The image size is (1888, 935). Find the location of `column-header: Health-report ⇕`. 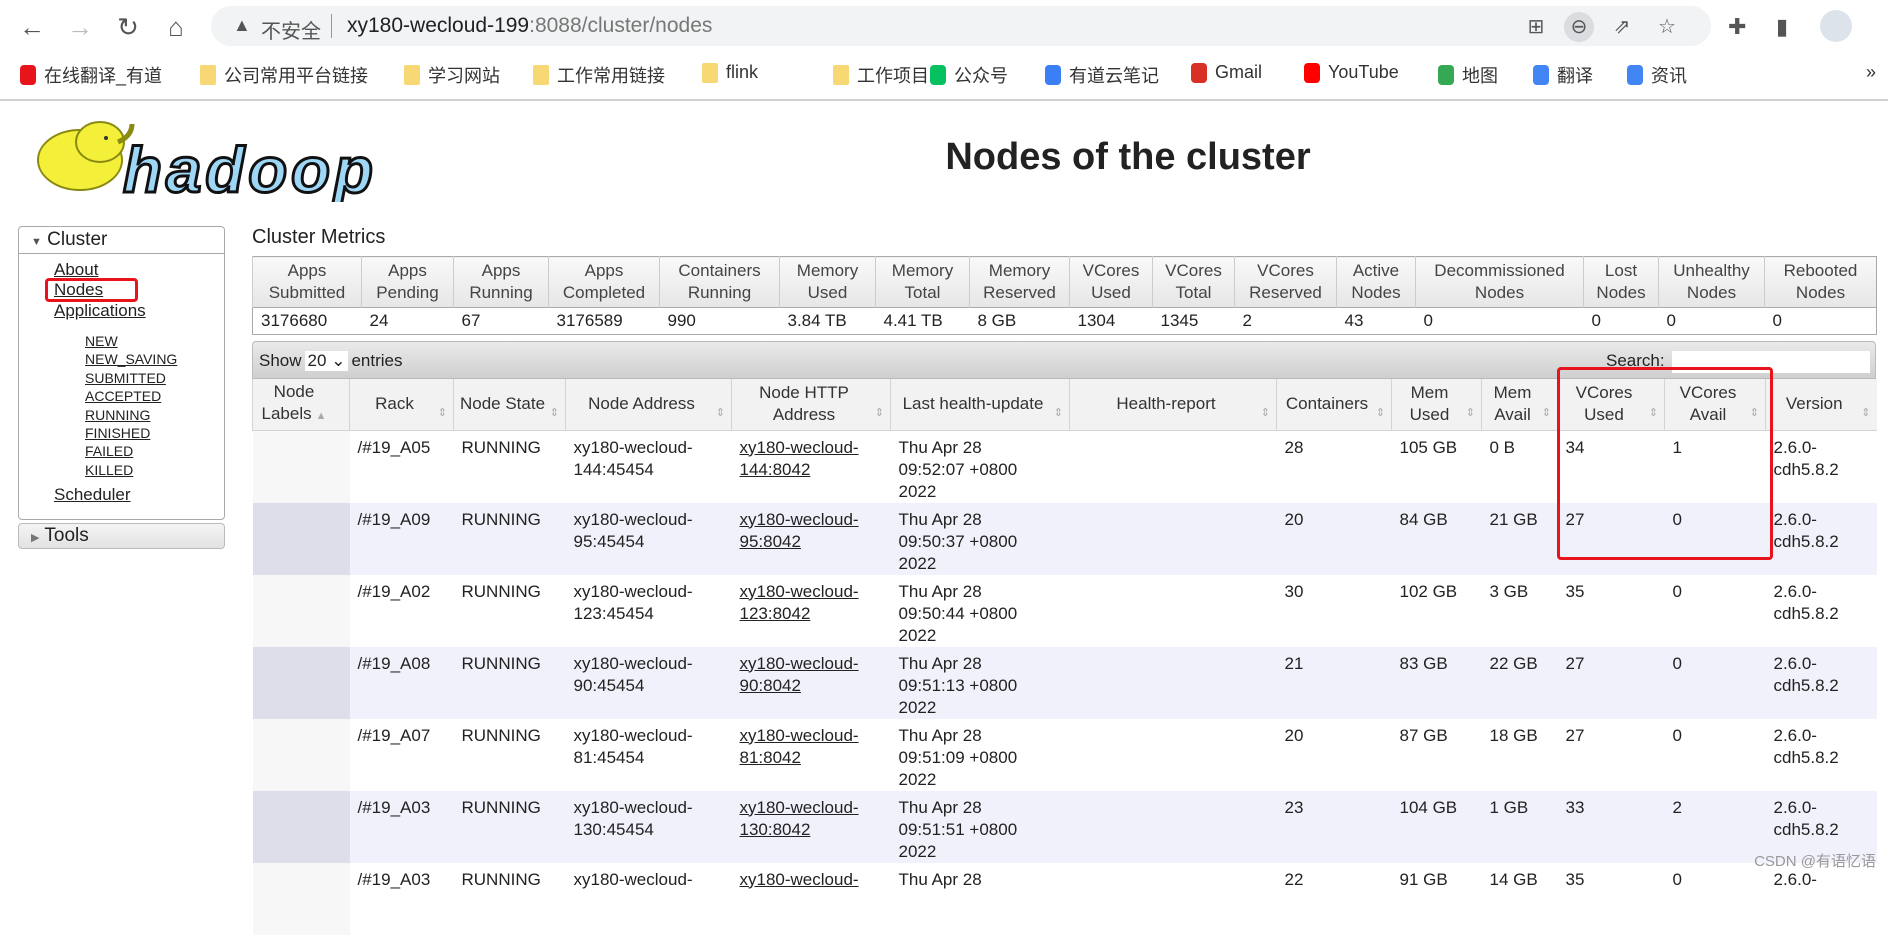

column-header: Health-report ⇕ is located at coordinates (1173, 405).